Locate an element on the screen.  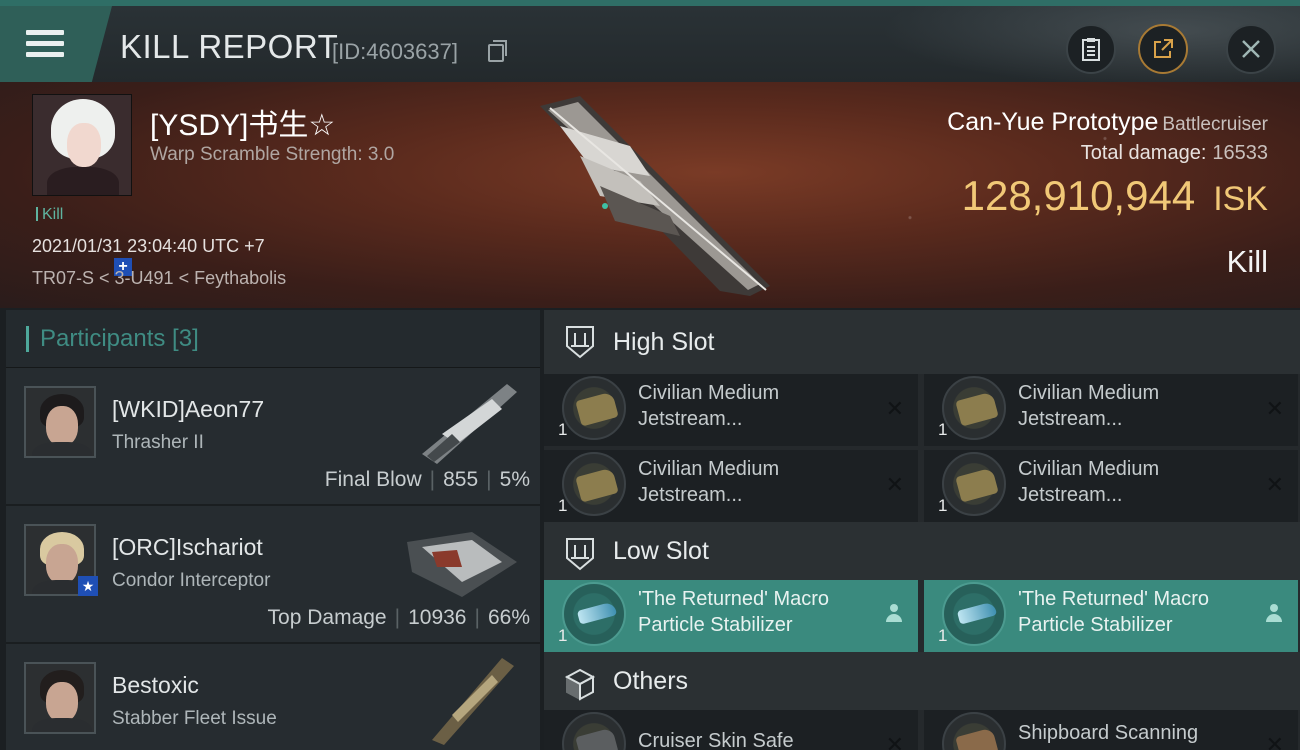
participant-name: [WKID]Aeon77 is located at coordinates (188, 409).